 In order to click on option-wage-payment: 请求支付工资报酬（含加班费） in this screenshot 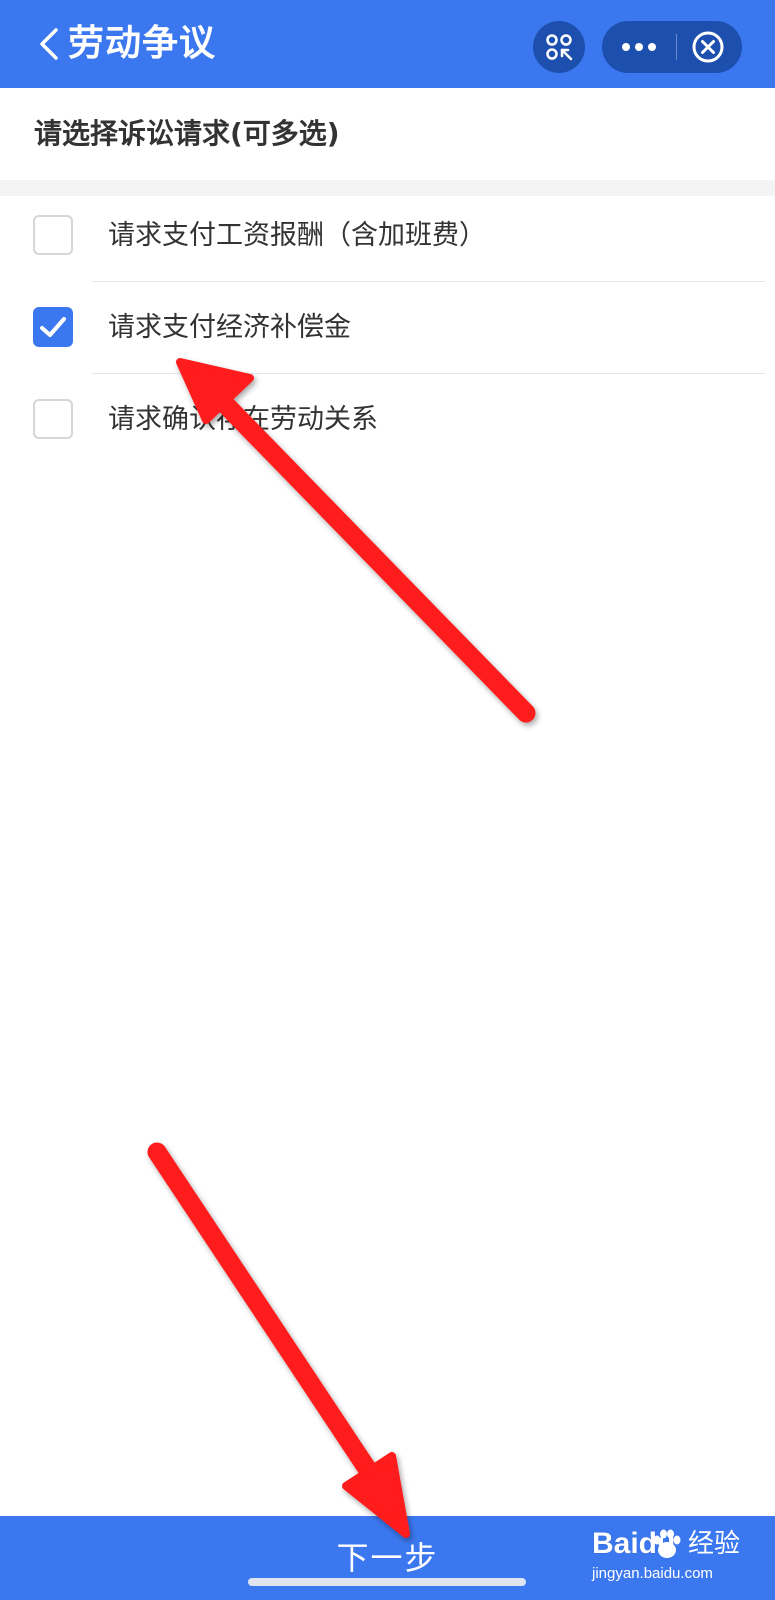, I will do `click(387, 236)`.